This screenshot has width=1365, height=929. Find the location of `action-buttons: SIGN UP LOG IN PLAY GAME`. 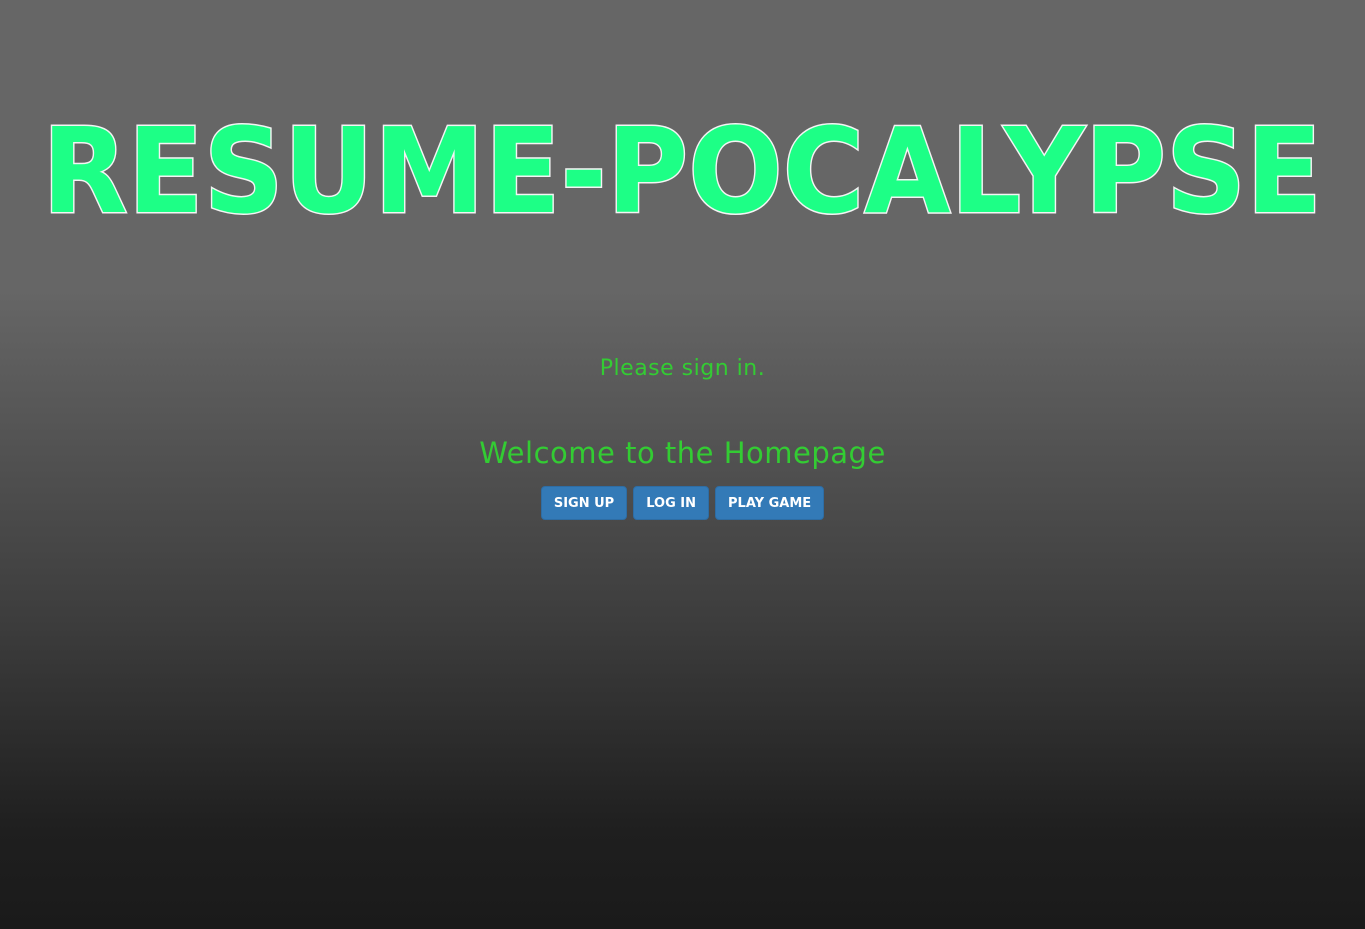

action-buttons: SIGN UP LOG IN PLAY GAME is located at coordinates (682, 503).